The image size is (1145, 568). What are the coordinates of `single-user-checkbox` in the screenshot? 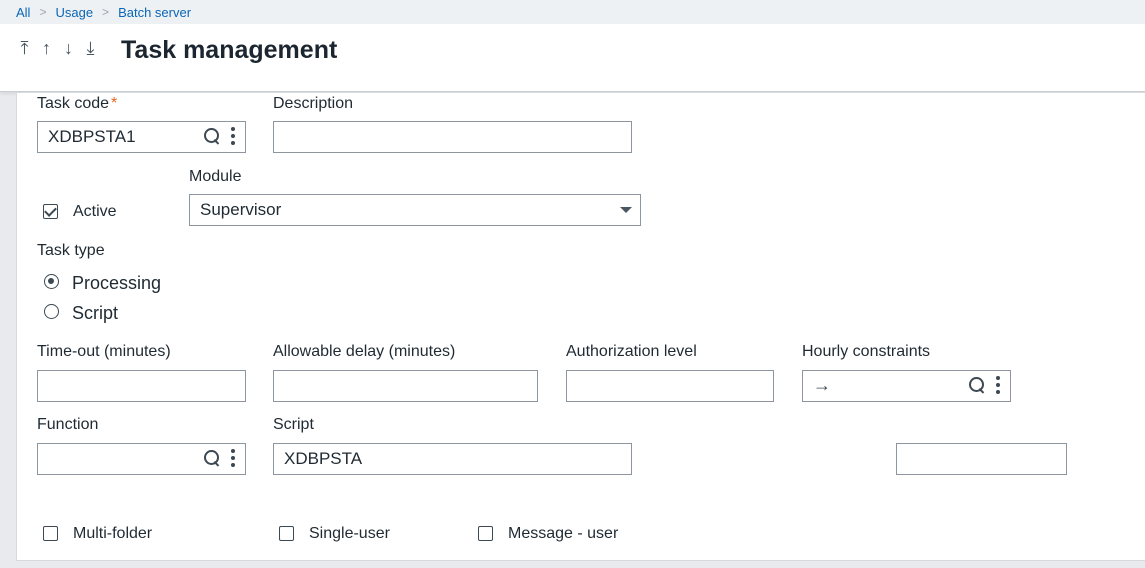 It's located at (286, 533).